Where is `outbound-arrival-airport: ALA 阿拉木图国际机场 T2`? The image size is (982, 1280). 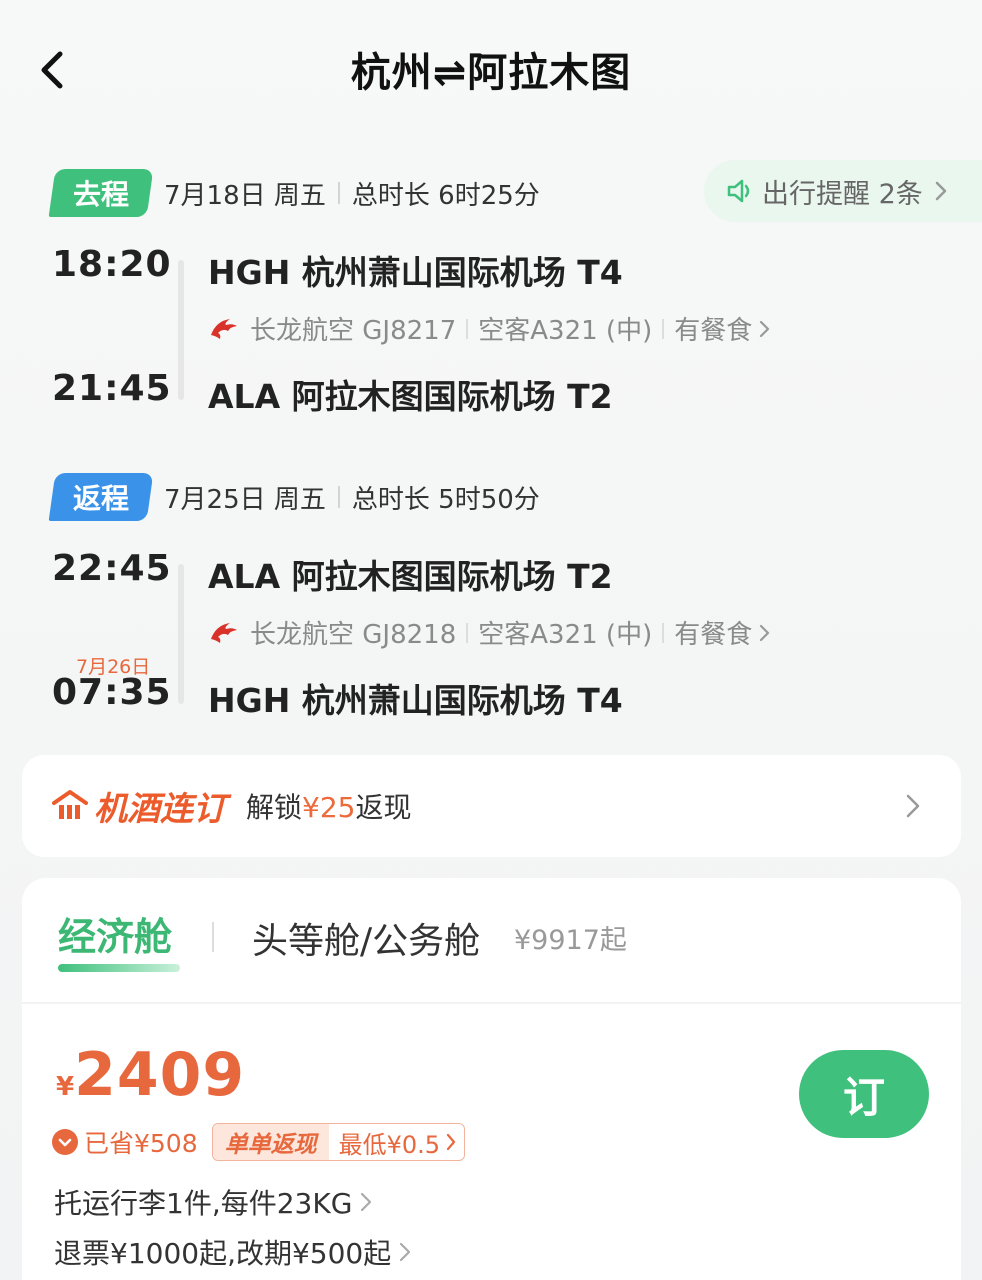
outbound-arrival-airport: ALA 阿拉木图国际机场 T2 is located at coordinates (410, 396).